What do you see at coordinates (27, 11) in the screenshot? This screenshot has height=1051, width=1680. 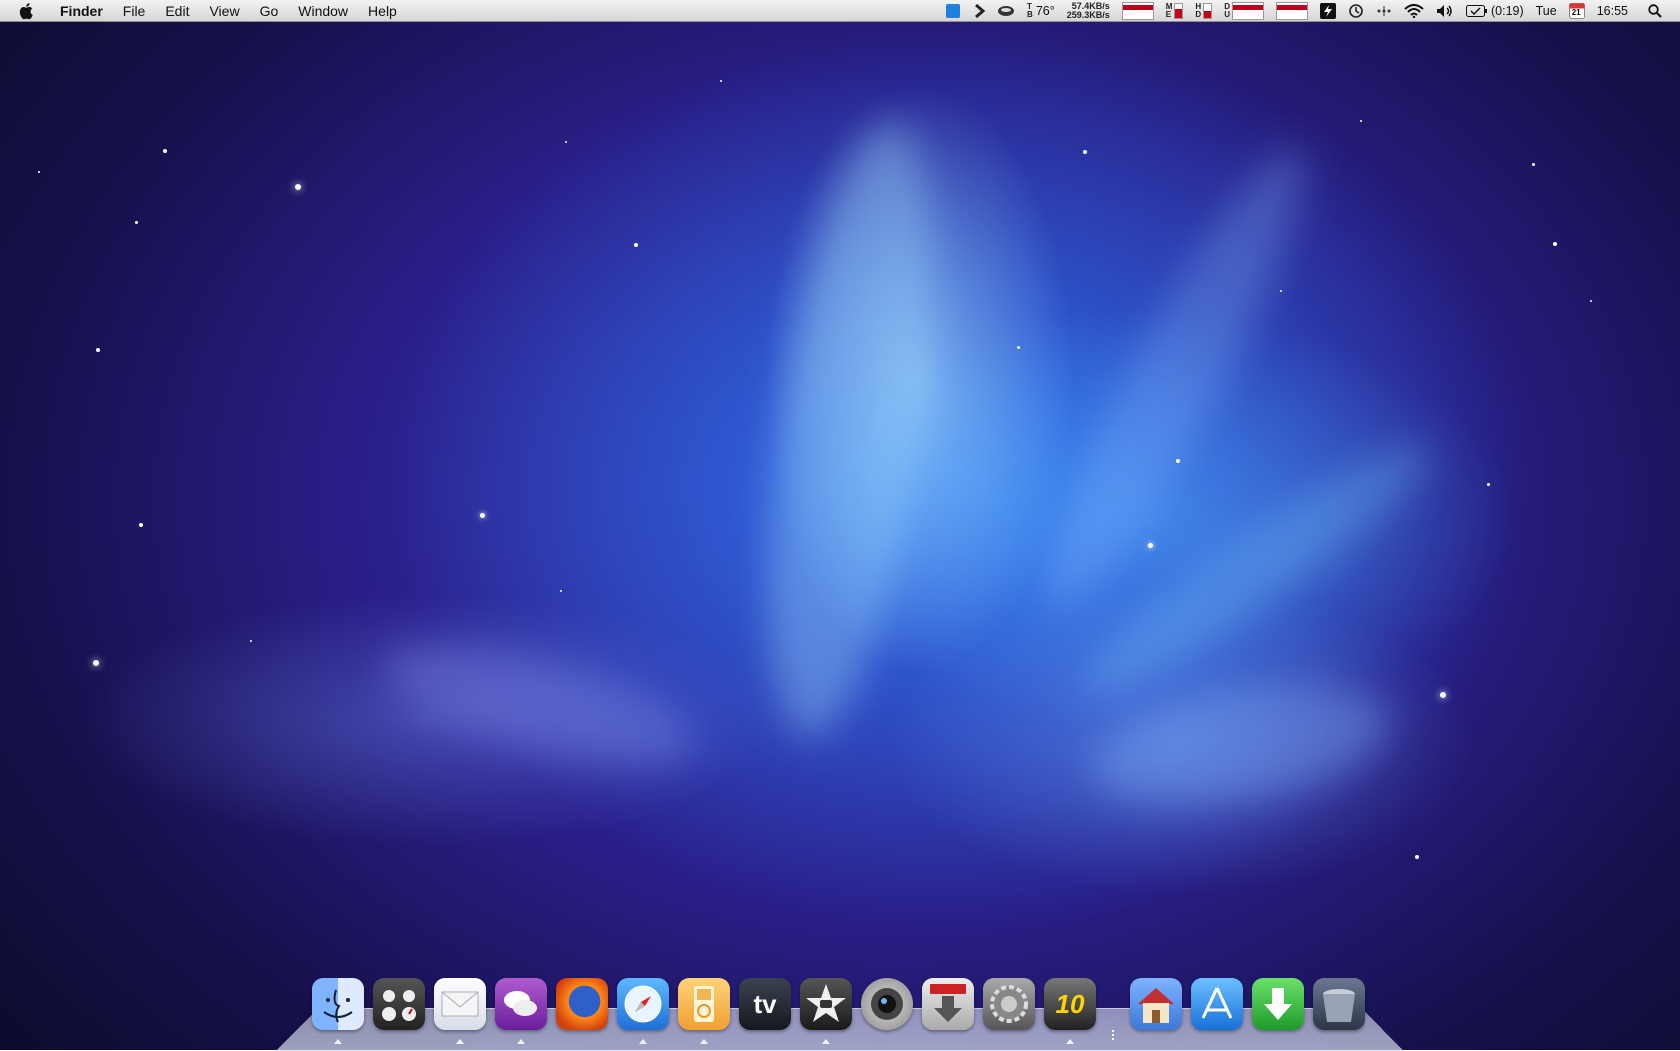 I see `apple-menu-icon` at bounding box center [27, 11].